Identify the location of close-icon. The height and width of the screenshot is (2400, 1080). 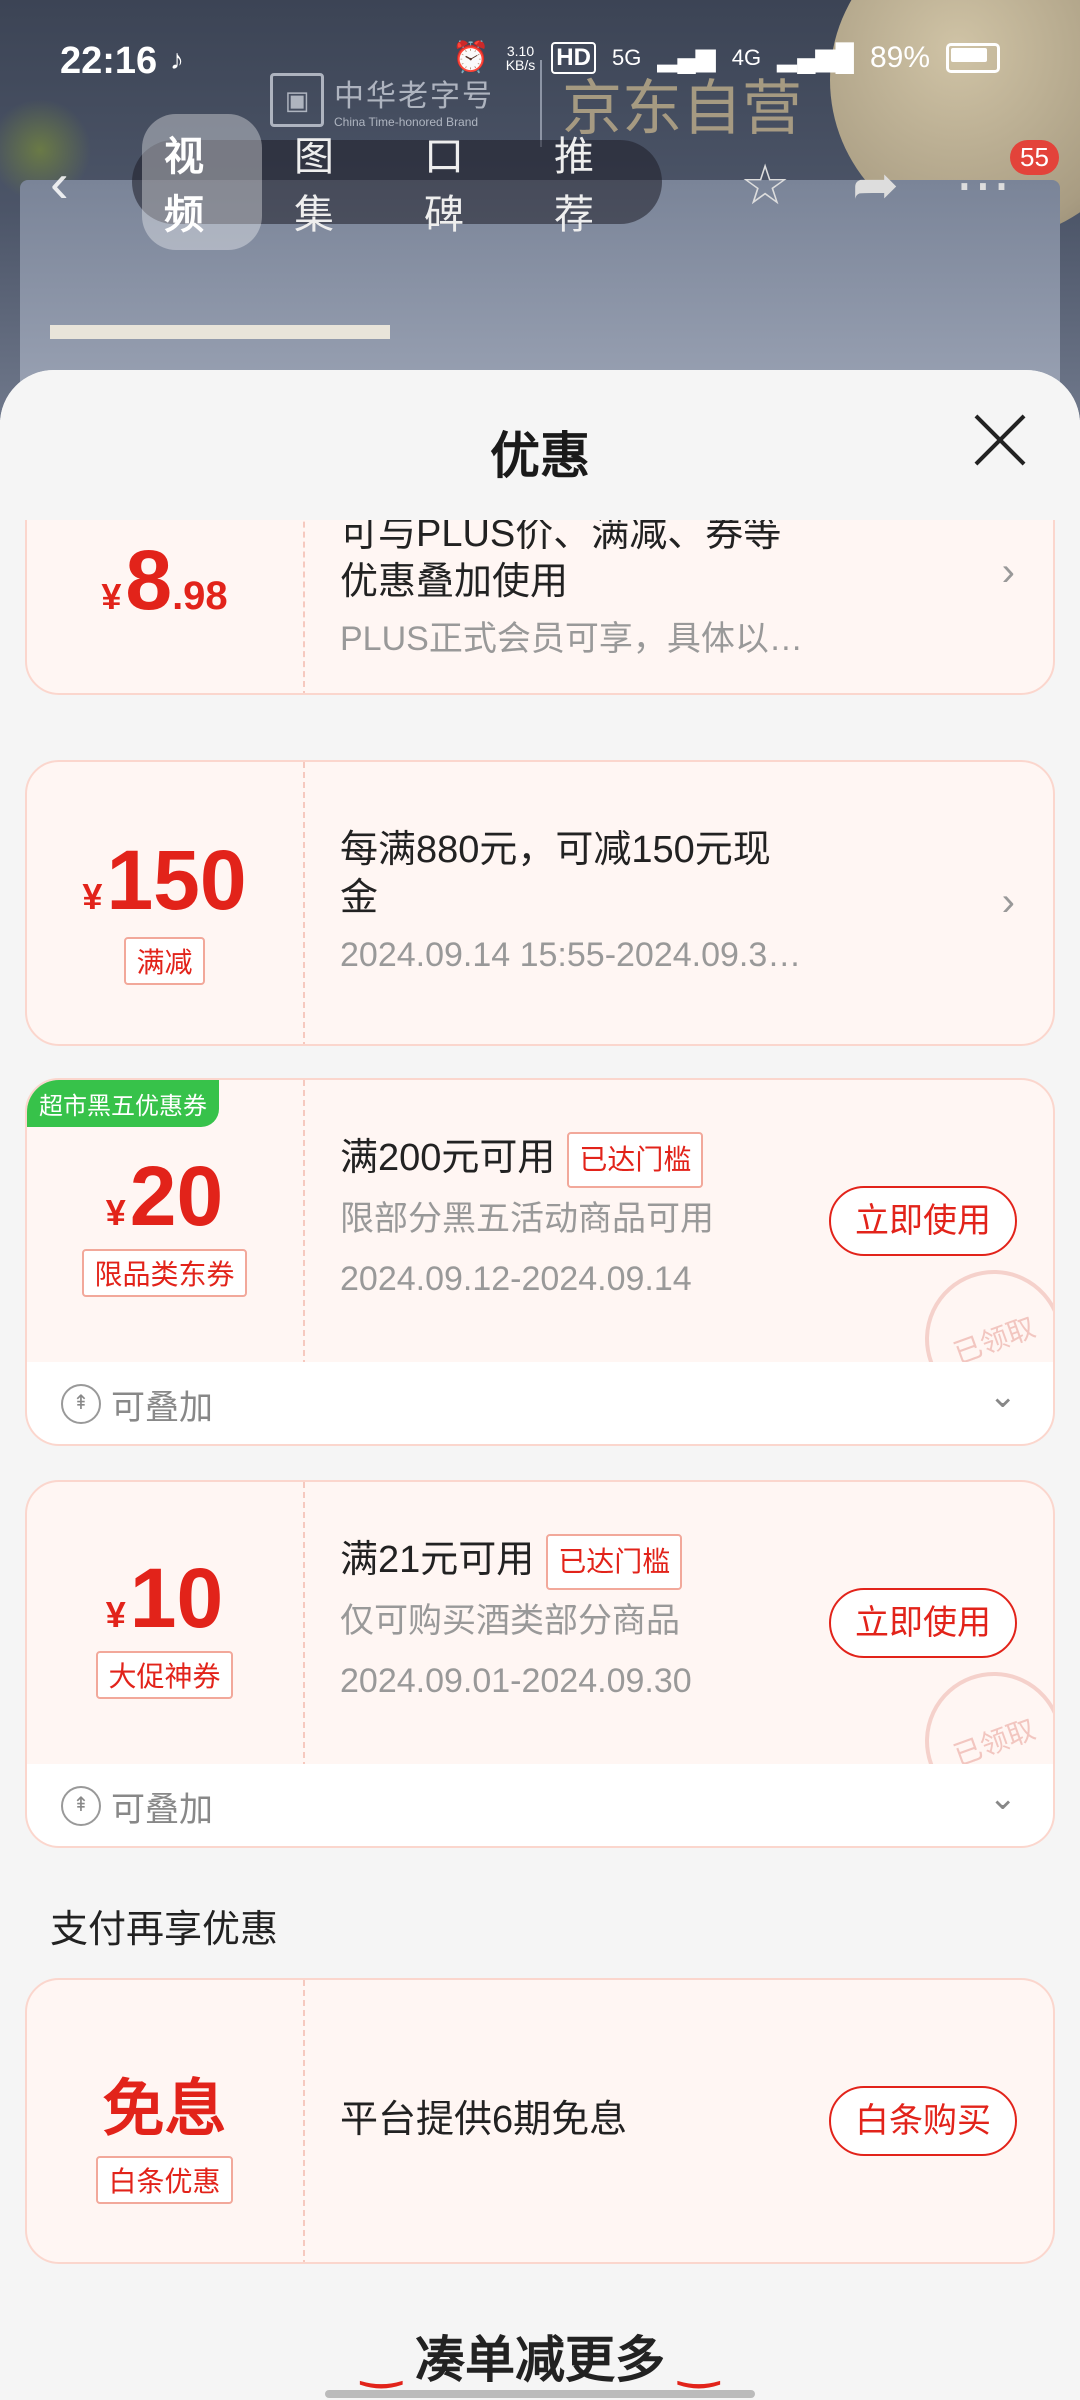
(1000, 440).